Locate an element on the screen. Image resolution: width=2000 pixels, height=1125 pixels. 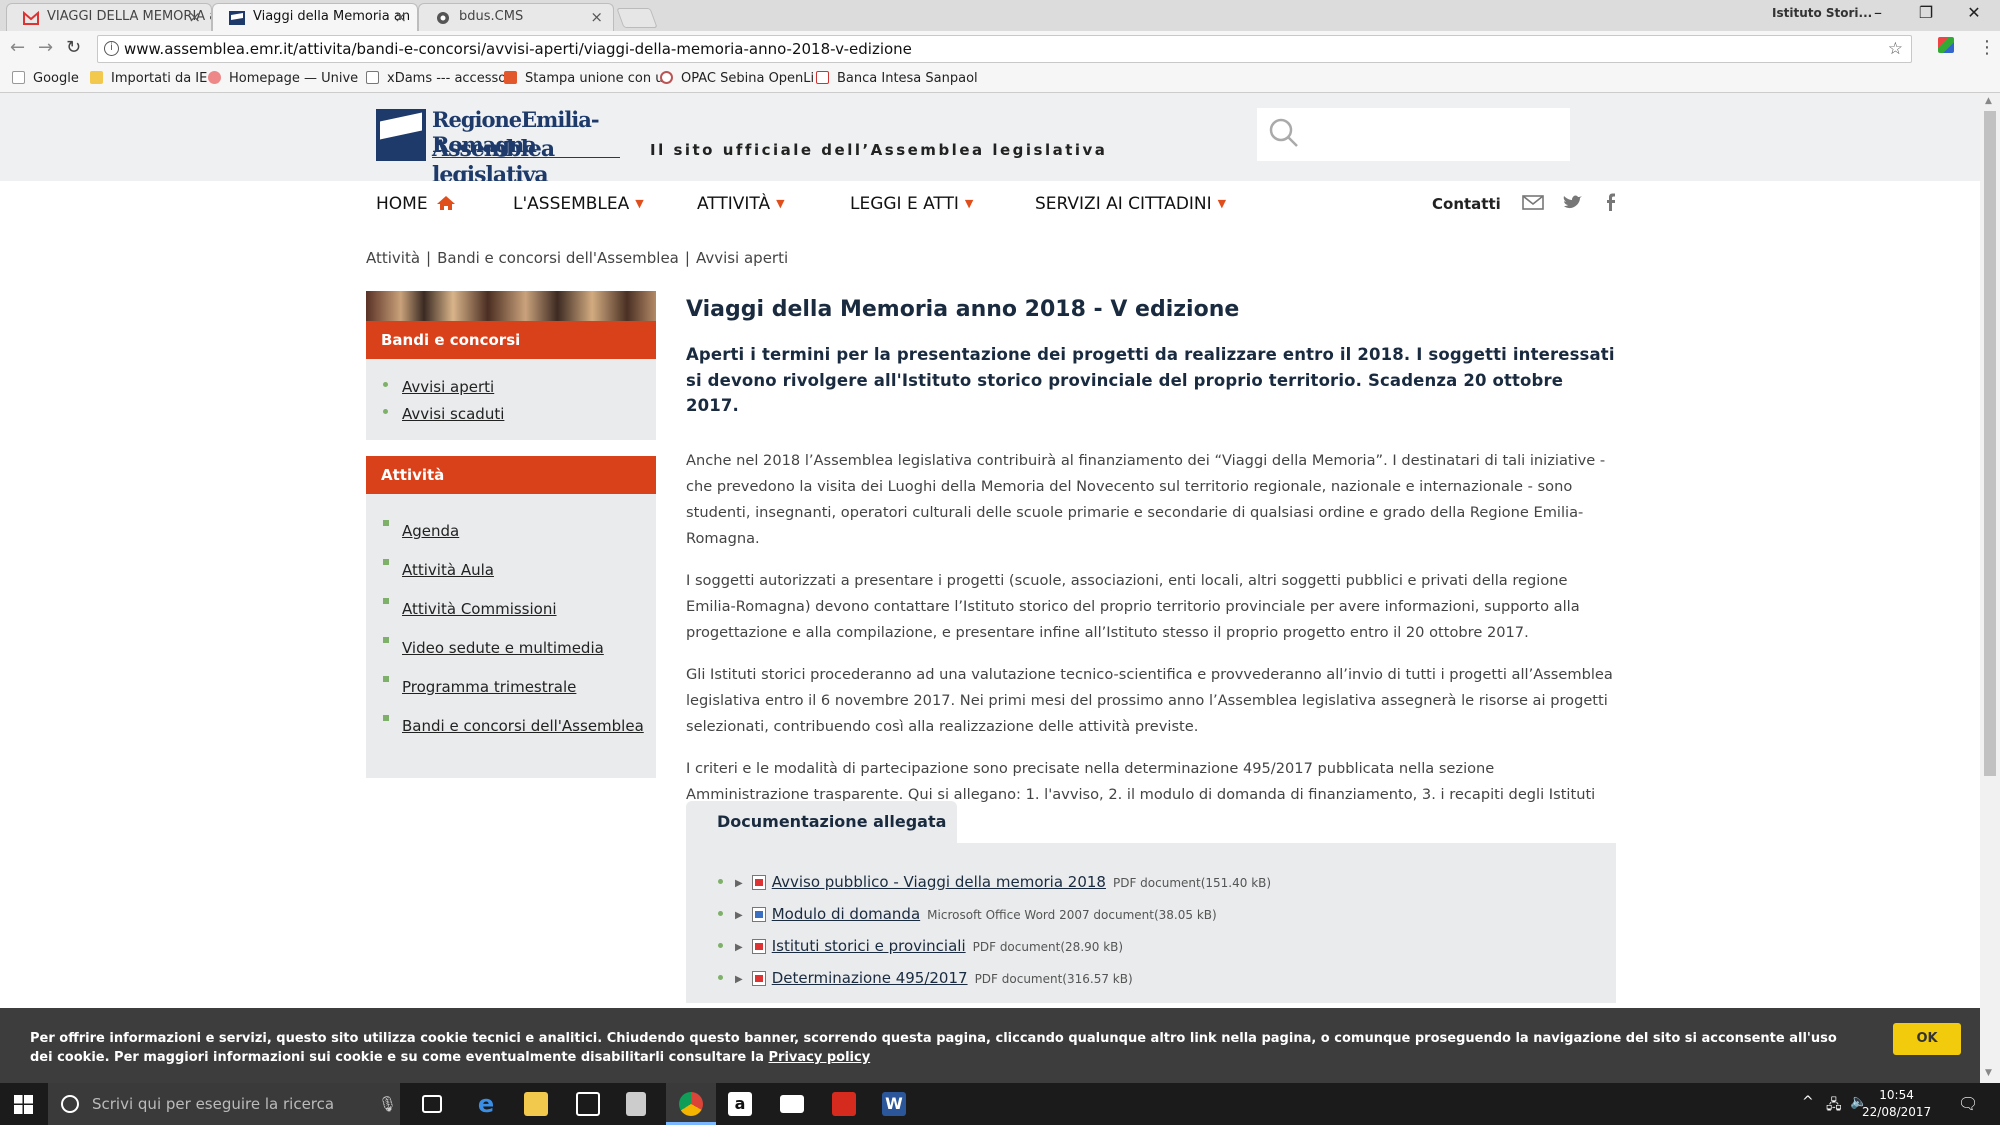
sidebar-item-label: Avvisi scaduti is located at coordinates (453, 414).